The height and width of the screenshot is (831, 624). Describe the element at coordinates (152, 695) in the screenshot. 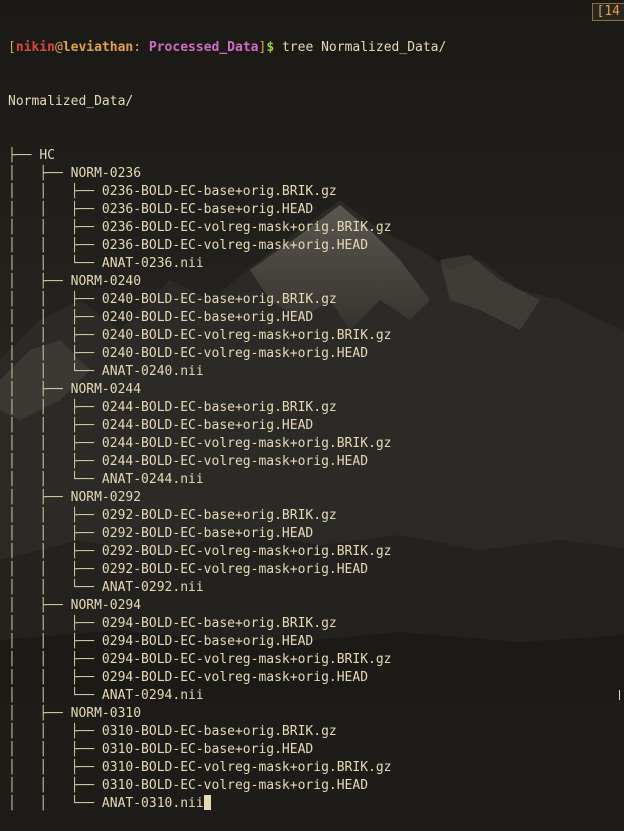

I see `tree-entry-name: ANAT-0294.nii` at that location.